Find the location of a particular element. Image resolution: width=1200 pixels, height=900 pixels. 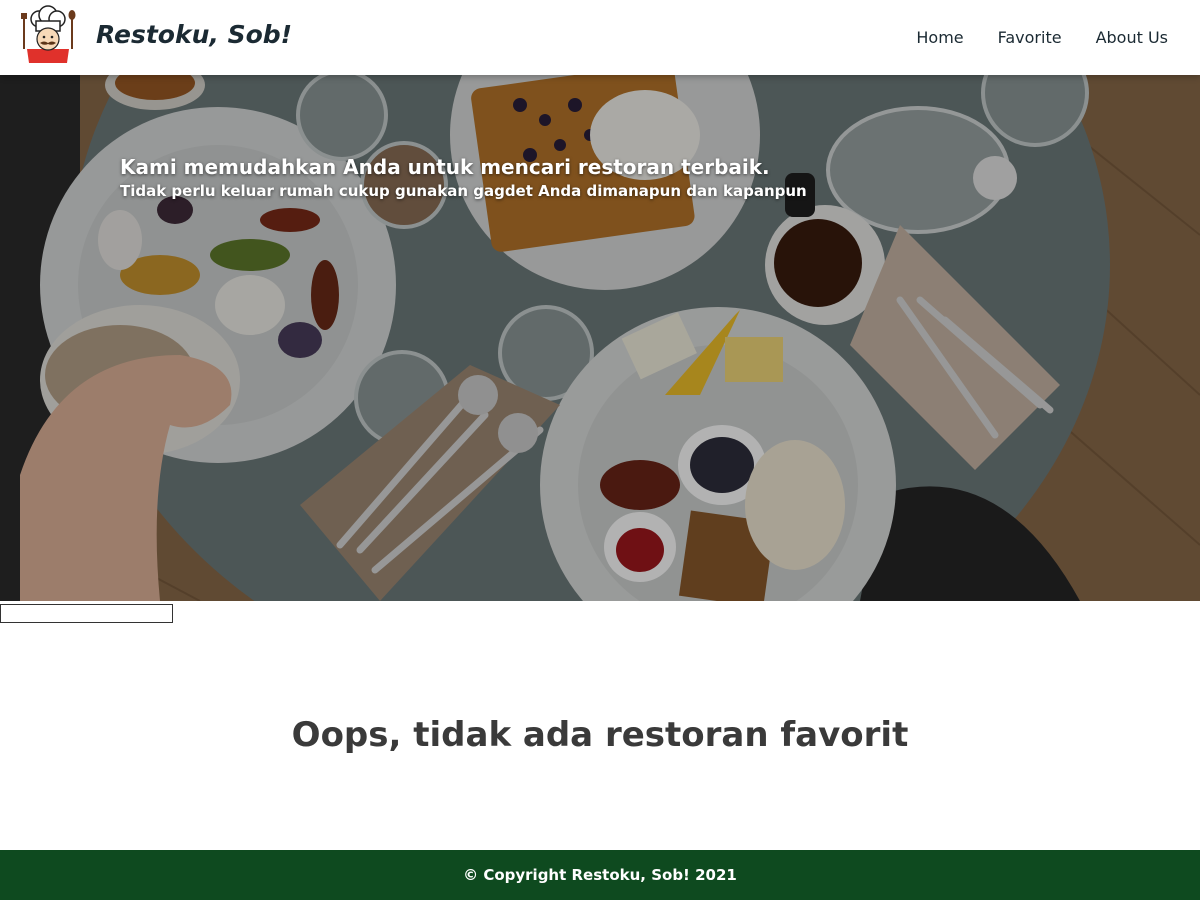

copyright-text: © Copyright Restoku, Sob! 2021 is located at coordinates (600, 875).